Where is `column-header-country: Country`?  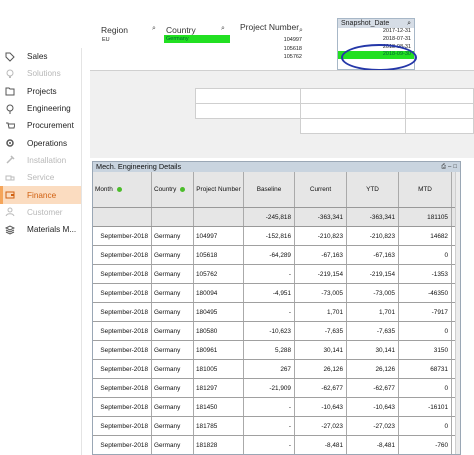
column-header-country: Country is located at coordinates (173, 189).